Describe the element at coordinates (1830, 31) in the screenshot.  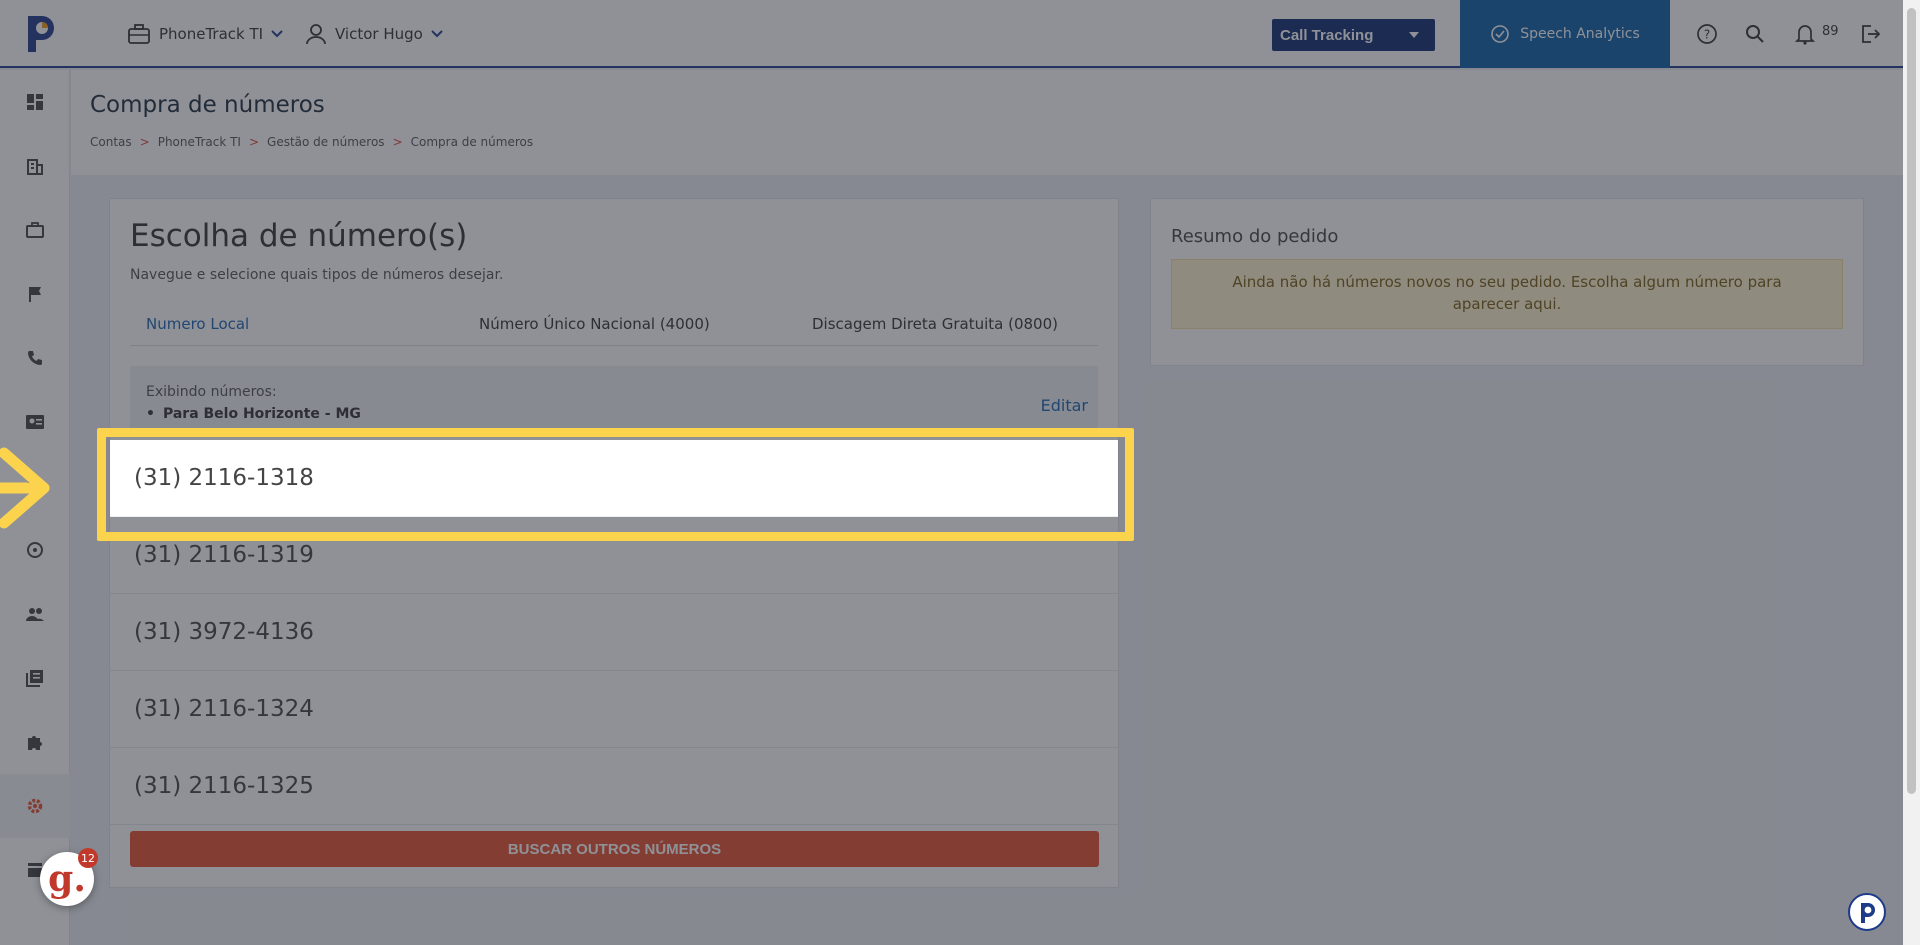
I see `notification-count: 89` at that location.